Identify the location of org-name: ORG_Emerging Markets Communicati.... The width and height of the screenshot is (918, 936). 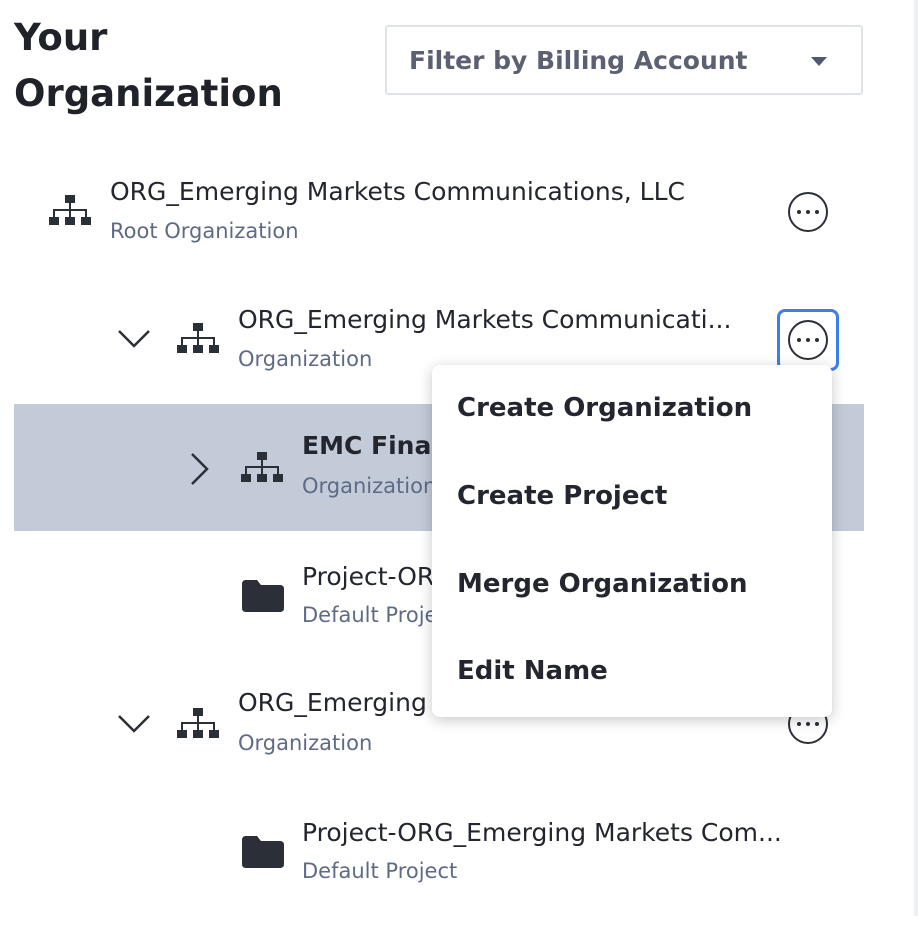
(485, 319).